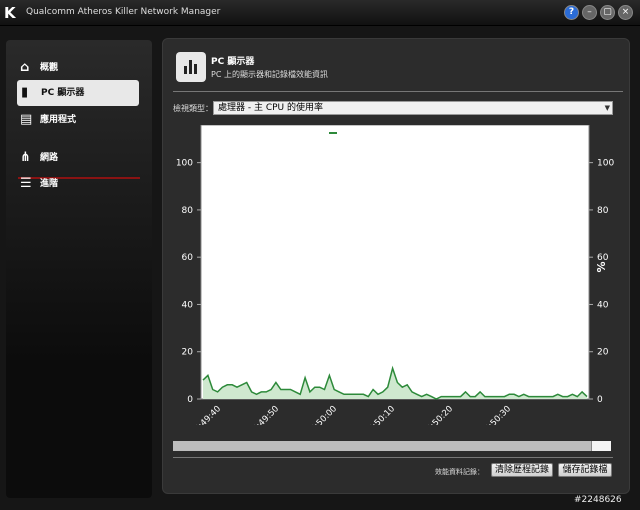  What do you see at coordinates (26, 183) in the screenshot?
I see `list-icon: ☰` at bounding box center [26, 183].